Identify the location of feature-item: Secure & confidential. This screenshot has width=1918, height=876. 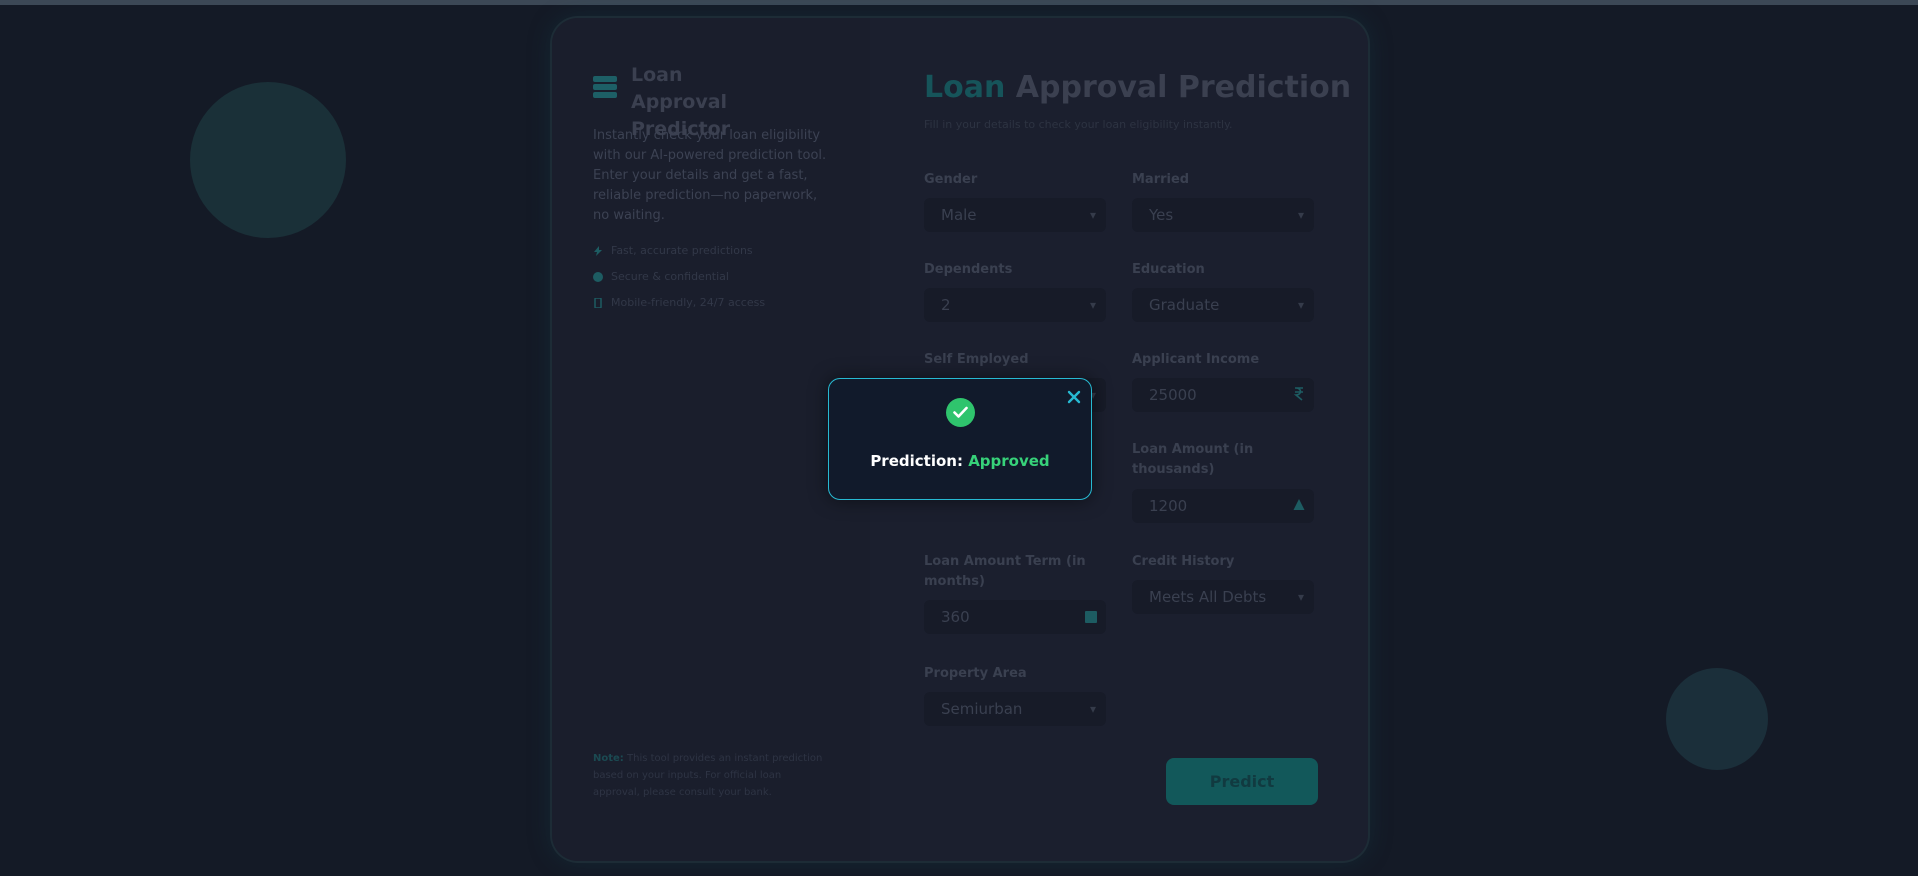
(661, 276).